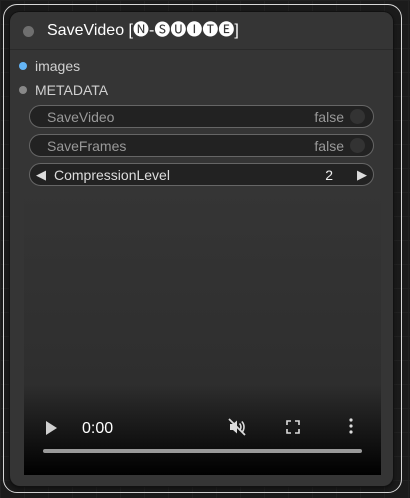 This screenshot has width=410, height=498. What do you see at coordinates (51, 428) in the screenshot?
I see `play-icon` at bounding box center [51, 428].